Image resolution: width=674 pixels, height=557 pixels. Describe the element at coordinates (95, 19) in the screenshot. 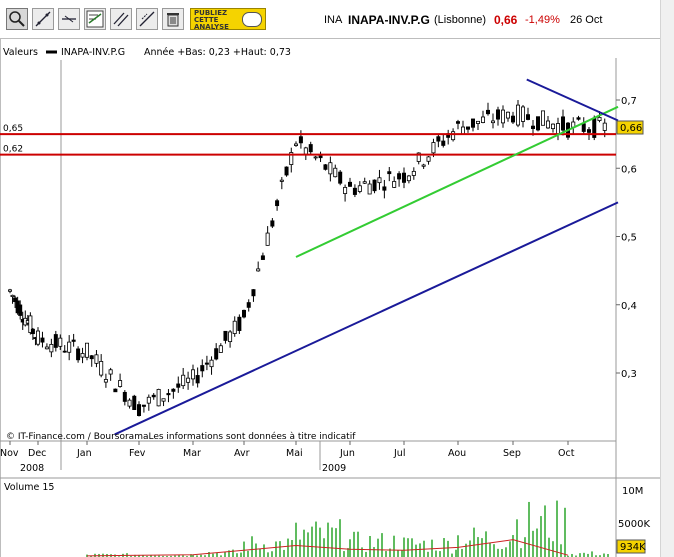

I see `indicator-icon` at that location.